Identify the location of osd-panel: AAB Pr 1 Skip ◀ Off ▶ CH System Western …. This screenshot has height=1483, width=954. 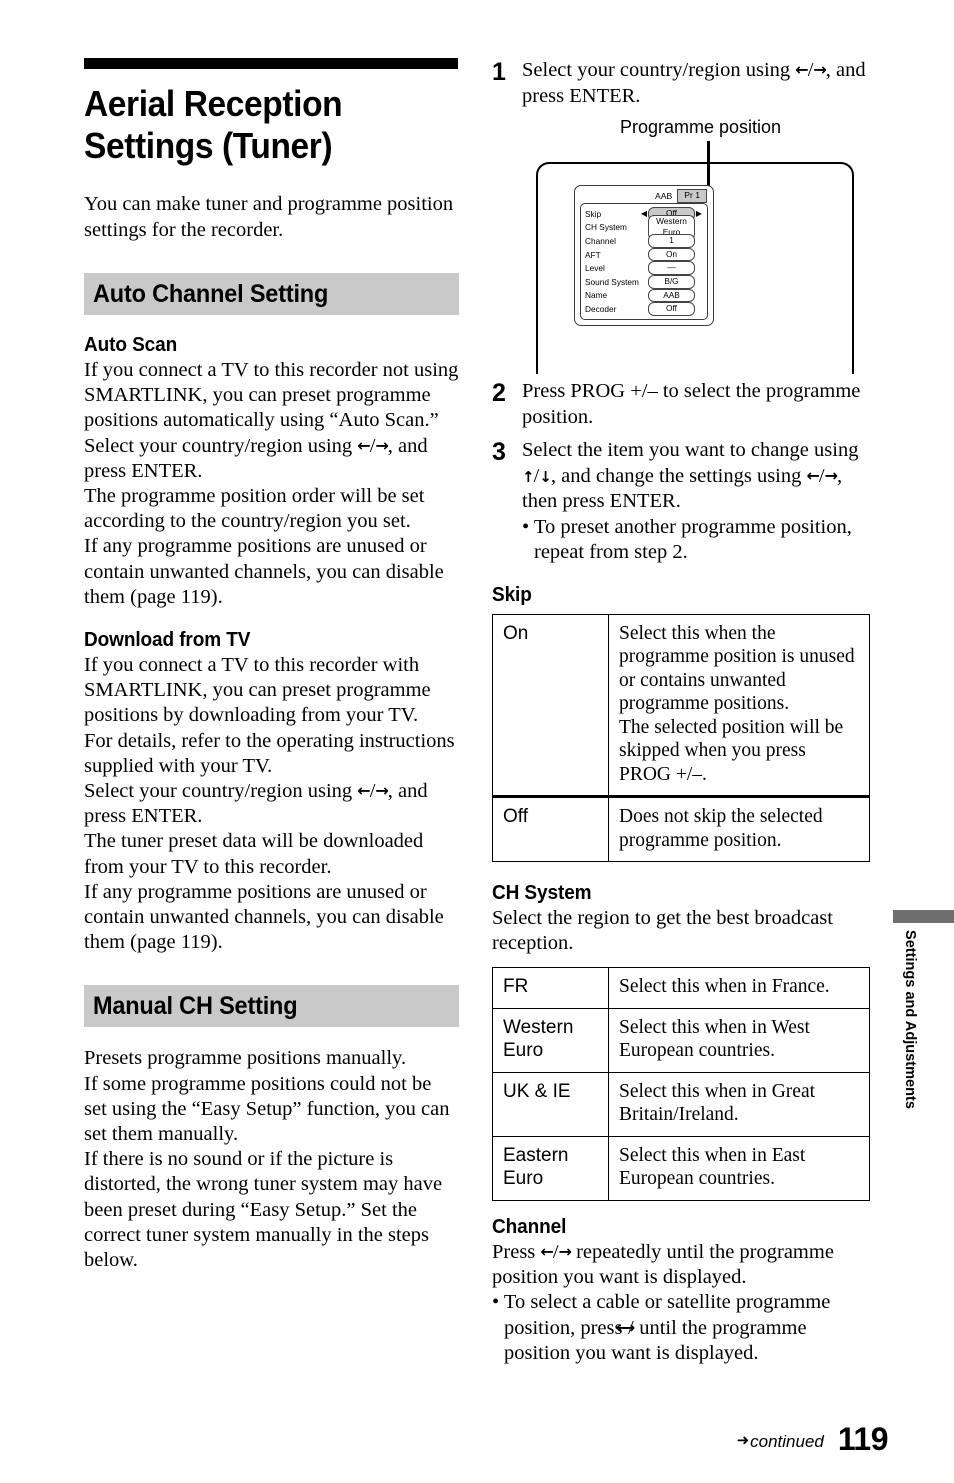
(644, 255).